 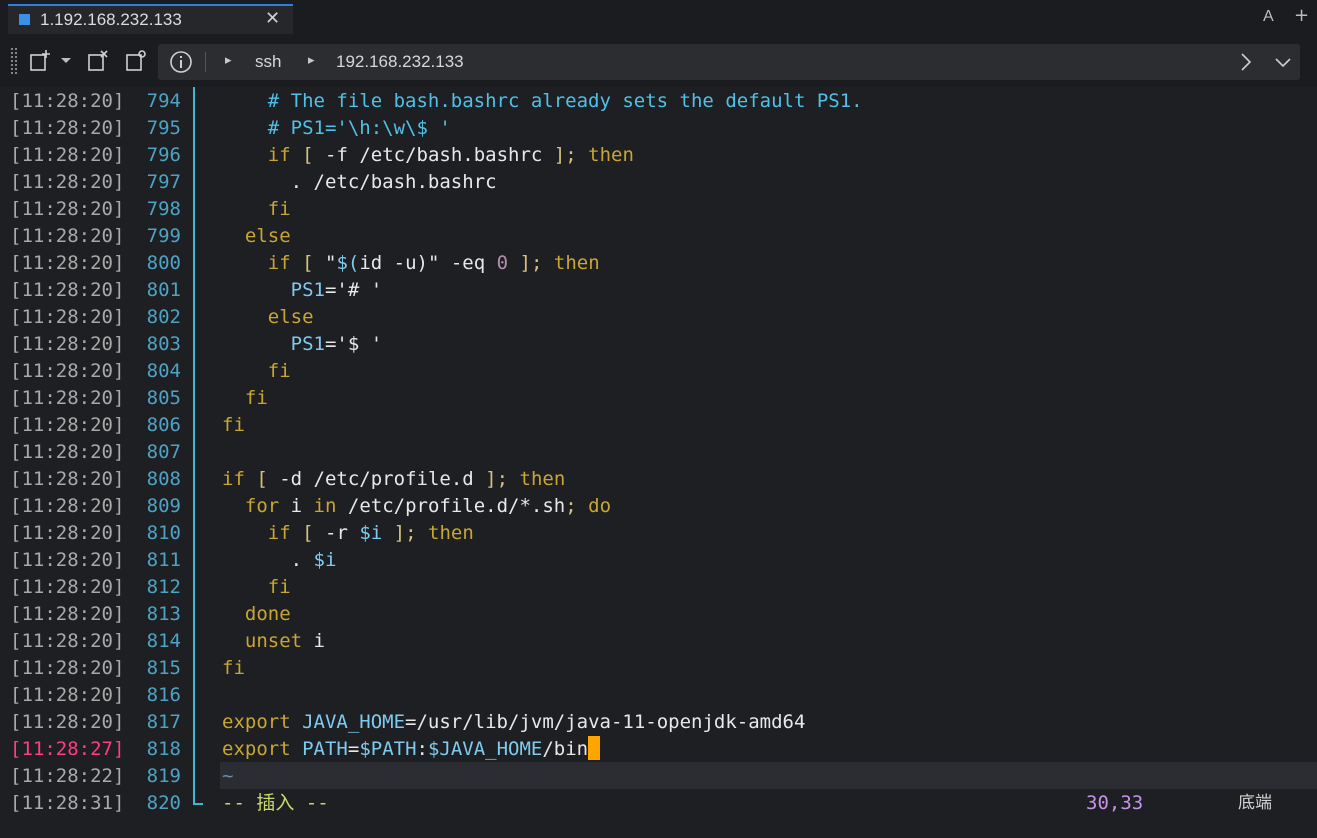 I want to click on line-number: 800, so click(x=163, y=263).